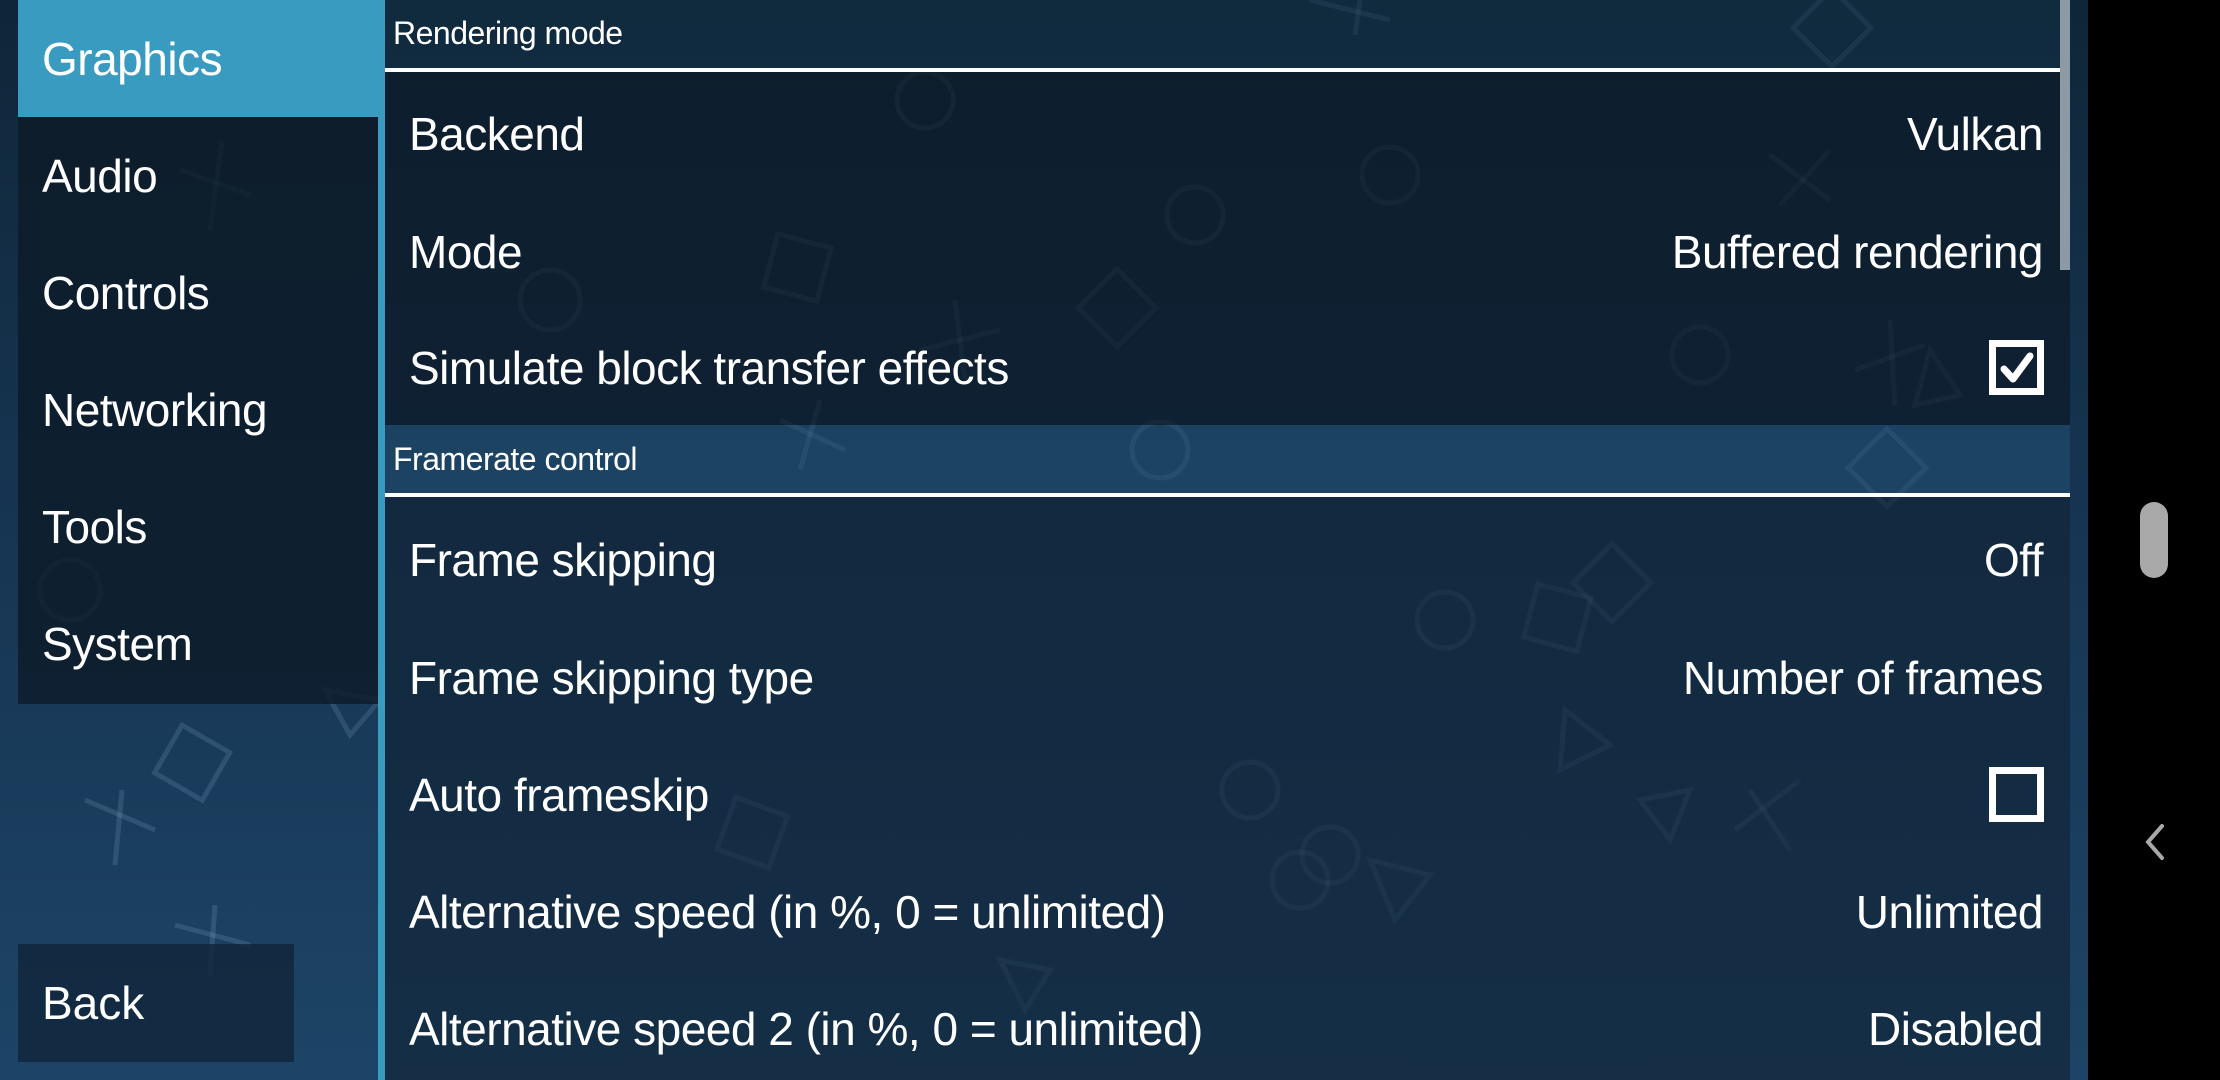  I want to click on sidebar-item-graphics: Graphics, so click(199, 58).